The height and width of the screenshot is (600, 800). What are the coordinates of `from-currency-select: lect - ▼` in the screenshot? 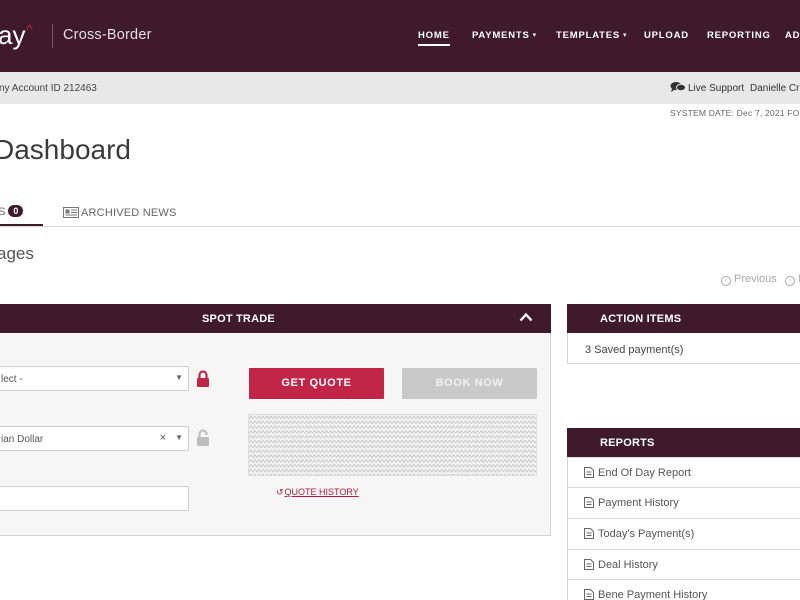 It's located at (94, 378).